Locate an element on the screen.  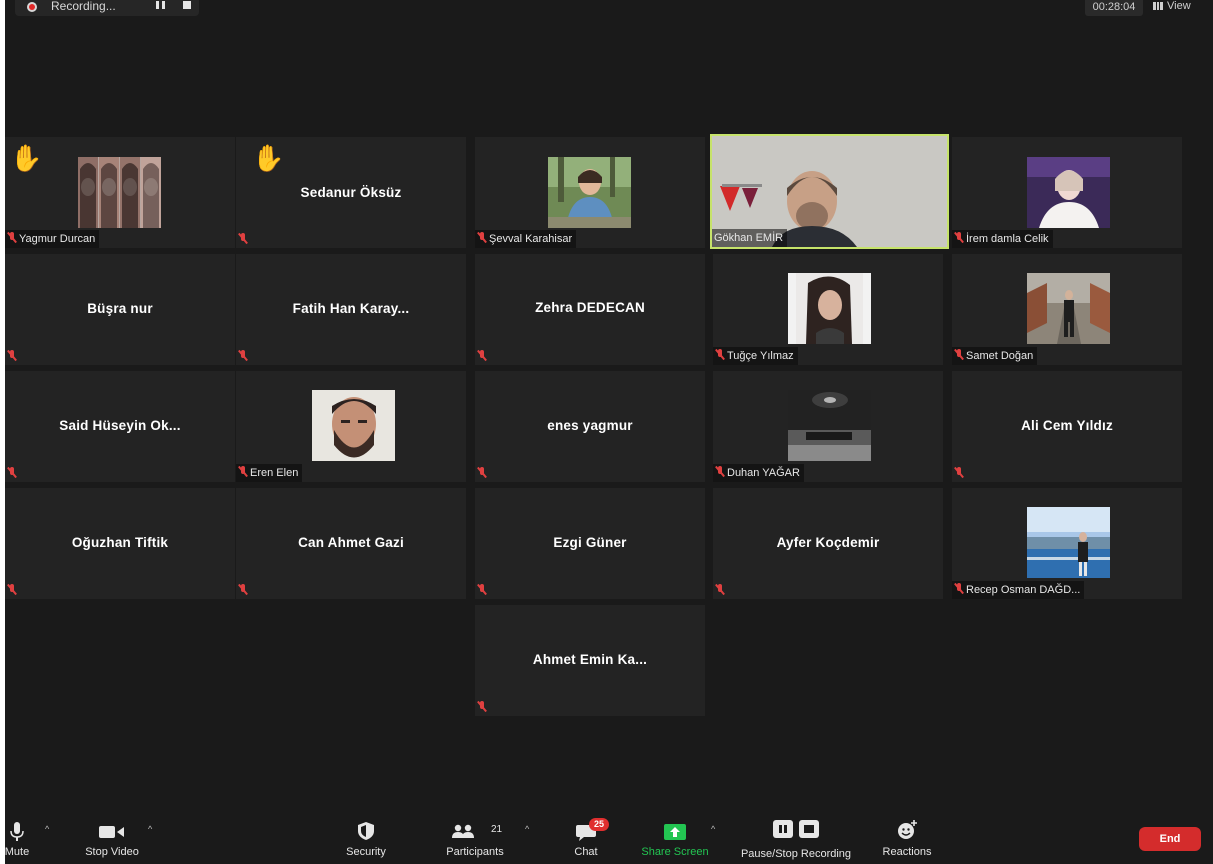
participant-tile-ezgi-guner: Ezgi Güner is located at coordinates (590, 543).